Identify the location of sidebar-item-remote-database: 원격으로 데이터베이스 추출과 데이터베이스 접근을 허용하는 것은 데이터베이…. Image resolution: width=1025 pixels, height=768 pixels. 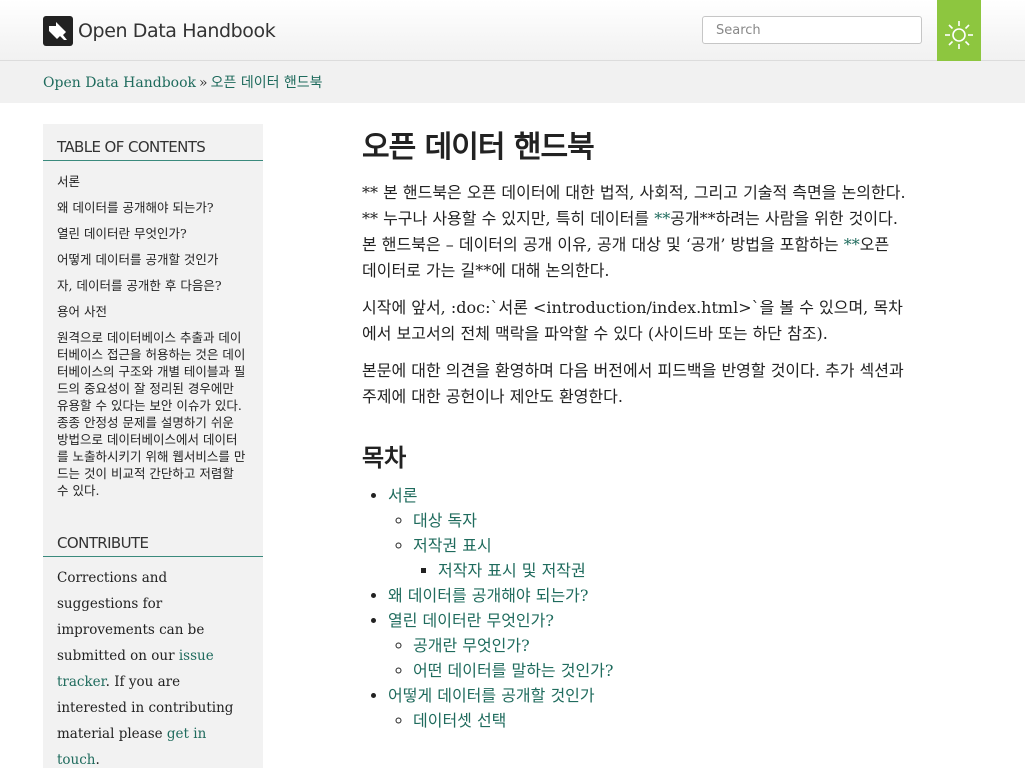
(160, 414).